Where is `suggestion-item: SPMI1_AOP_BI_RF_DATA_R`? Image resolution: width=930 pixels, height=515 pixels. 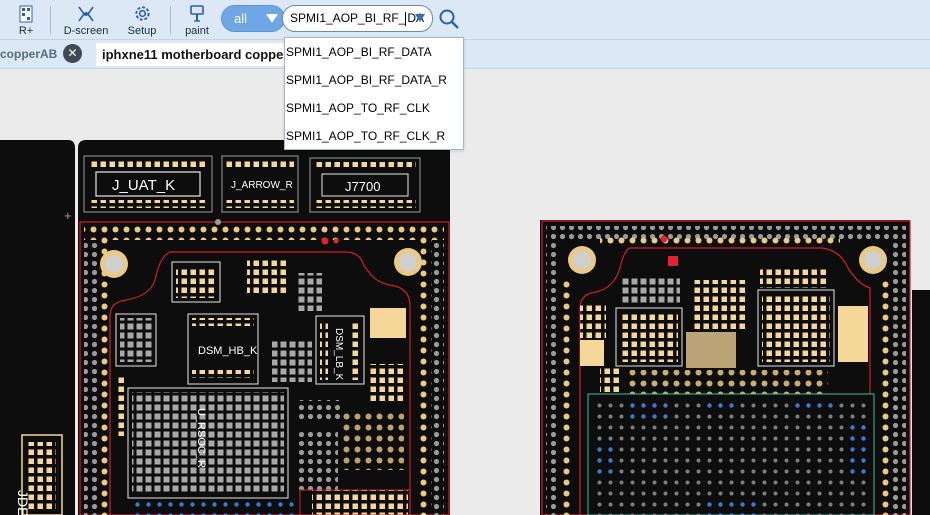
suggestion-item: SPMI1_AOP_BI_RF_DATA_R is located at coordinates (374, 80).